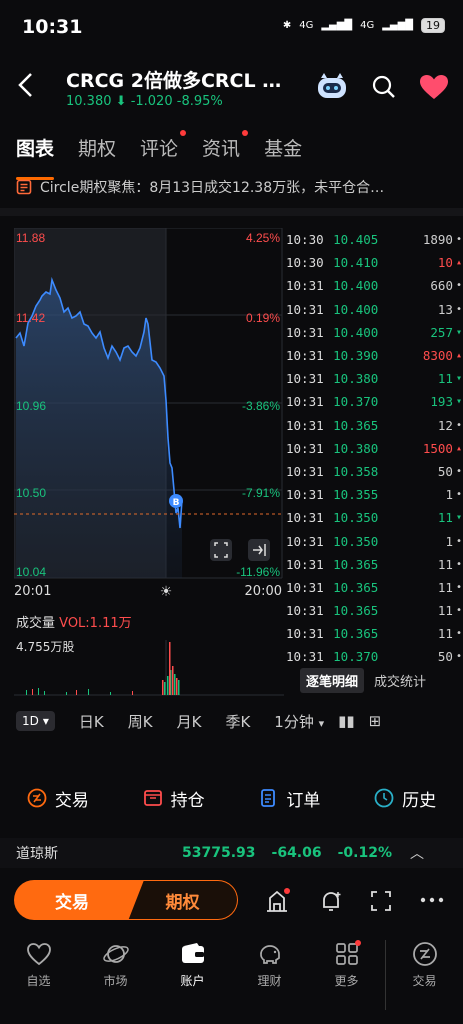  What do you see at coordinates (374, 656) in the screenshot?
I see `trade-row: 10:31 10.370 50 •` at bounding box center [374, 656].